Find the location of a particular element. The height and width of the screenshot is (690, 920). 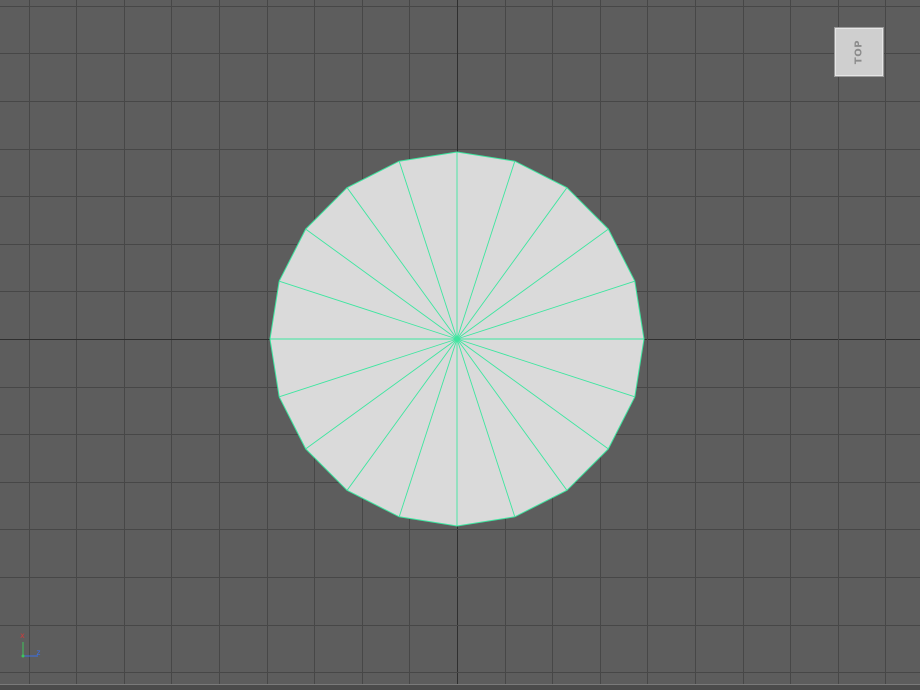

disc-center-vertex is located at coordinates (457, 339).